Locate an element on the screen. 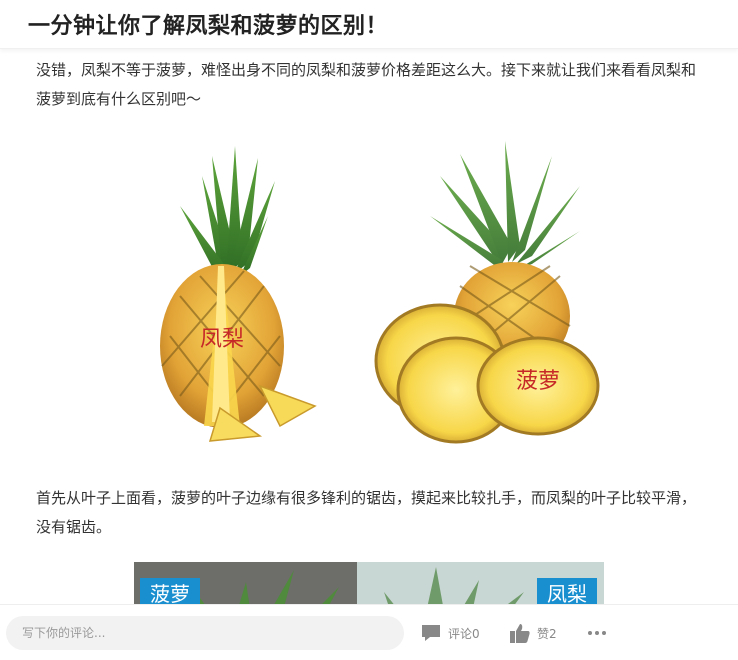 The image size is (738, 660). fengli-label: 凤梨 is located at coordinates (222, 339).